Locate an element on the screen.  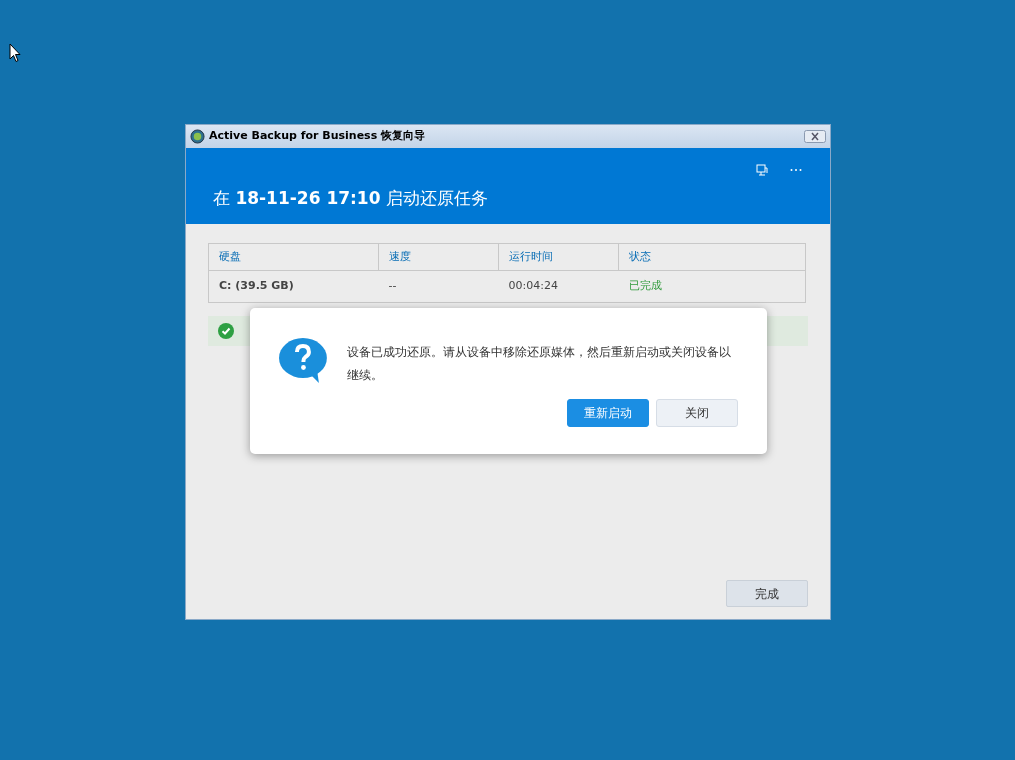
close-icon is located at coordinates (815, 136).